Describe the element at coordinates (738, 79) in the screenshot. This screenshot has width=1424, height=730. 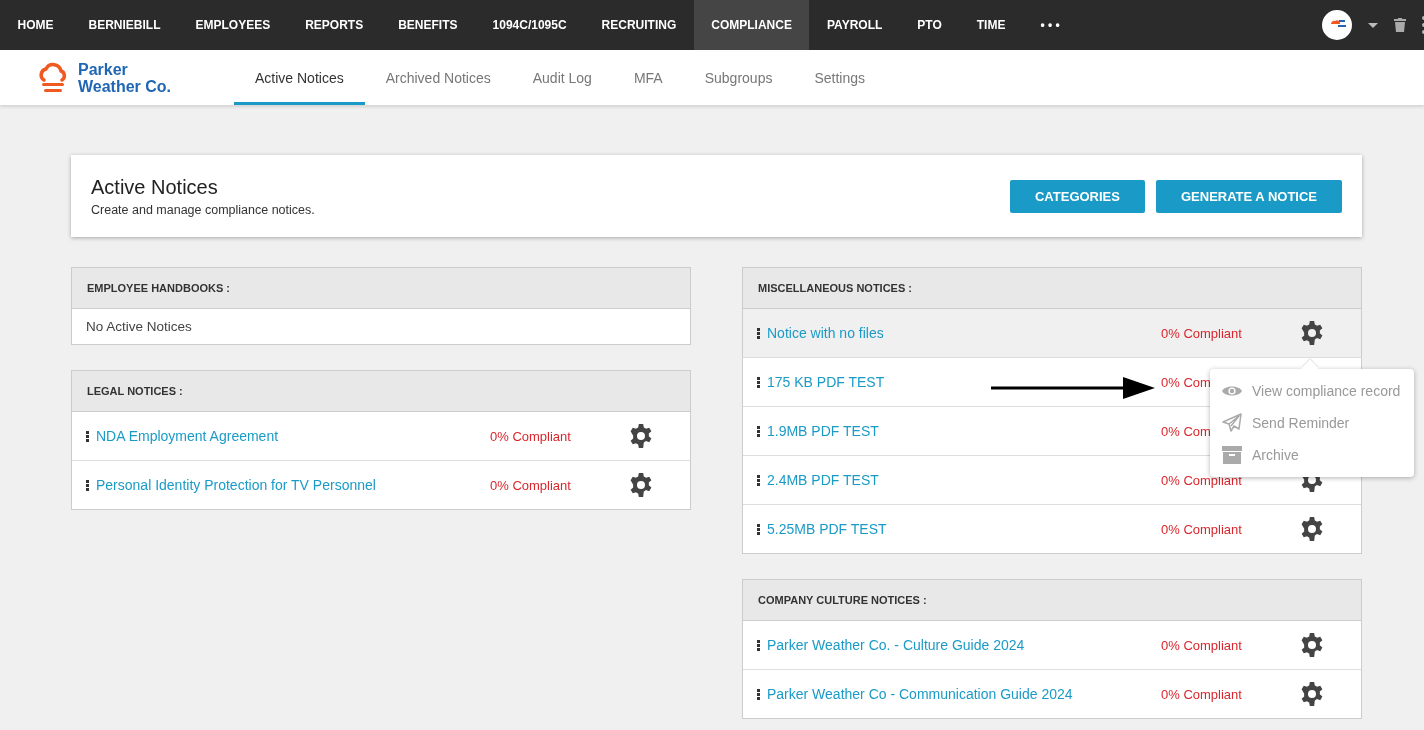
I see `tab: Subgroups` at that location.